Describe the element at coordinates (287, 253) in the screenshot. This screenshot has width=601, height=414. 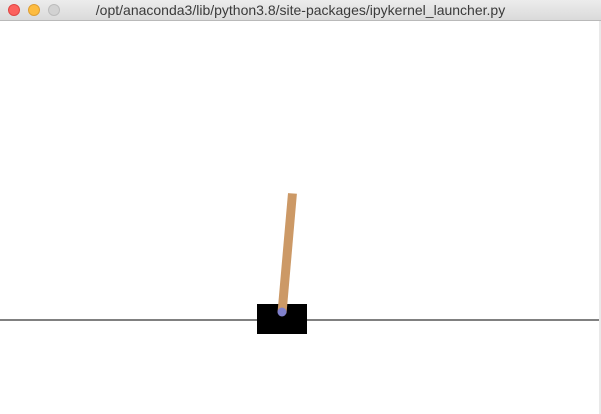
I see `pole` at that location.